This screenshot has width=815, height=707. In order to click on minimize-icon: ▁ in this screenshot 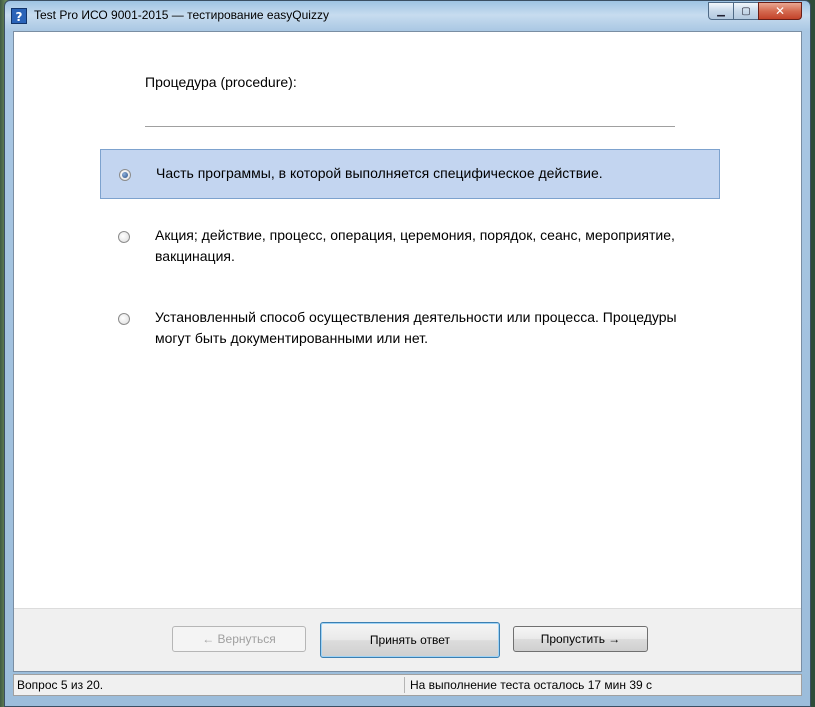, I will do `click(721, 11)`.